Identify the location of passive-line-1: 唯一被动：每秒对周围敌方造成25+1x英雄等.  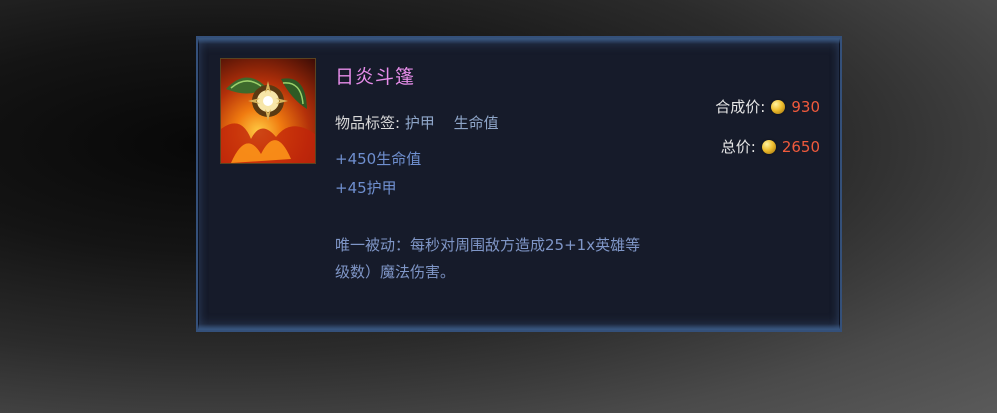
(488, 245).